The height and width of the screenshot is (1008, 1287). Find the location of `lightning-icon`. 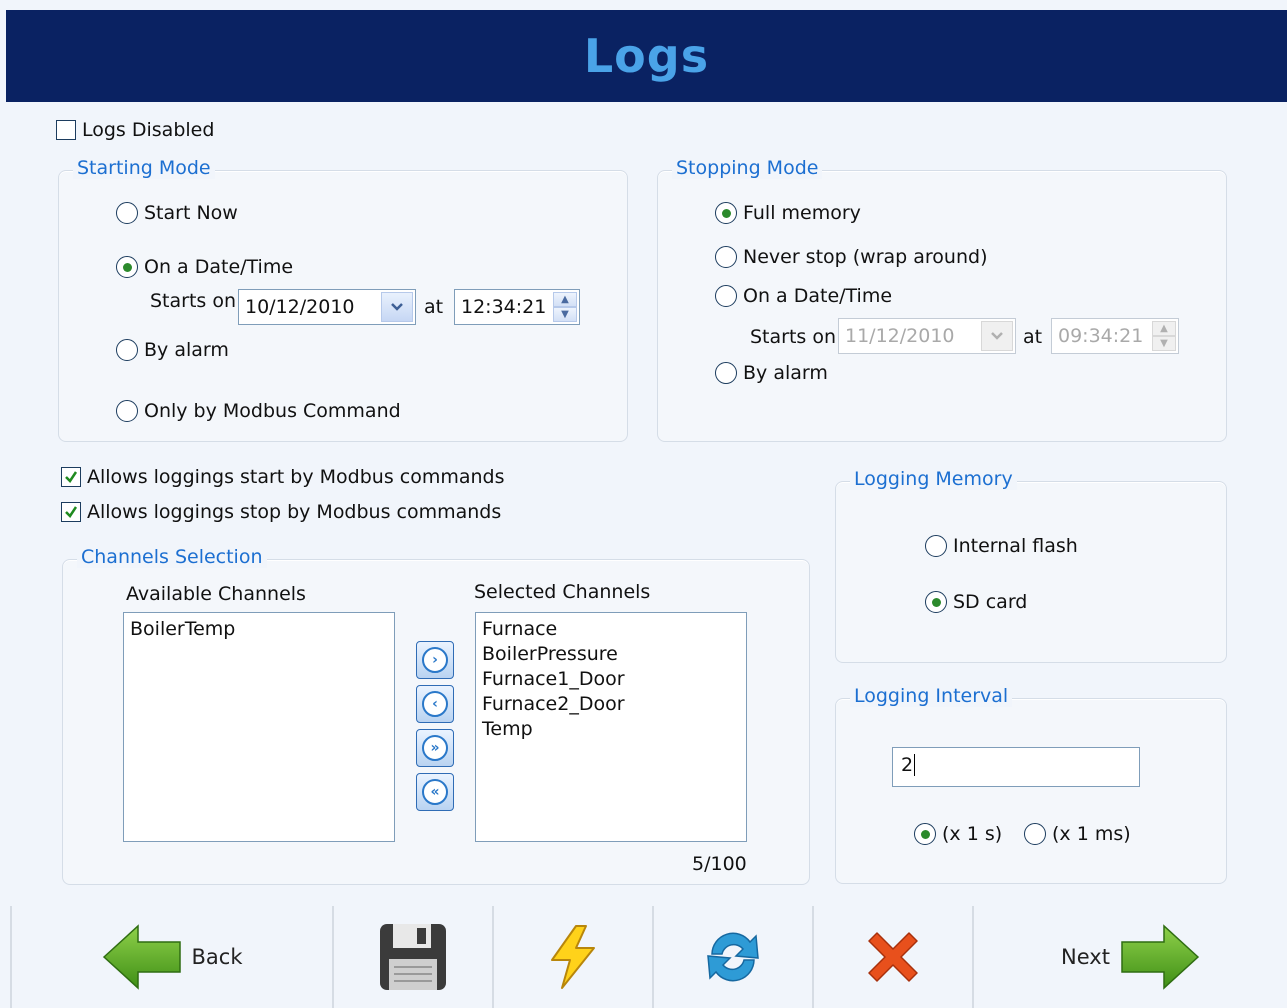

lightning-icon is located at coordinates (573, 957).